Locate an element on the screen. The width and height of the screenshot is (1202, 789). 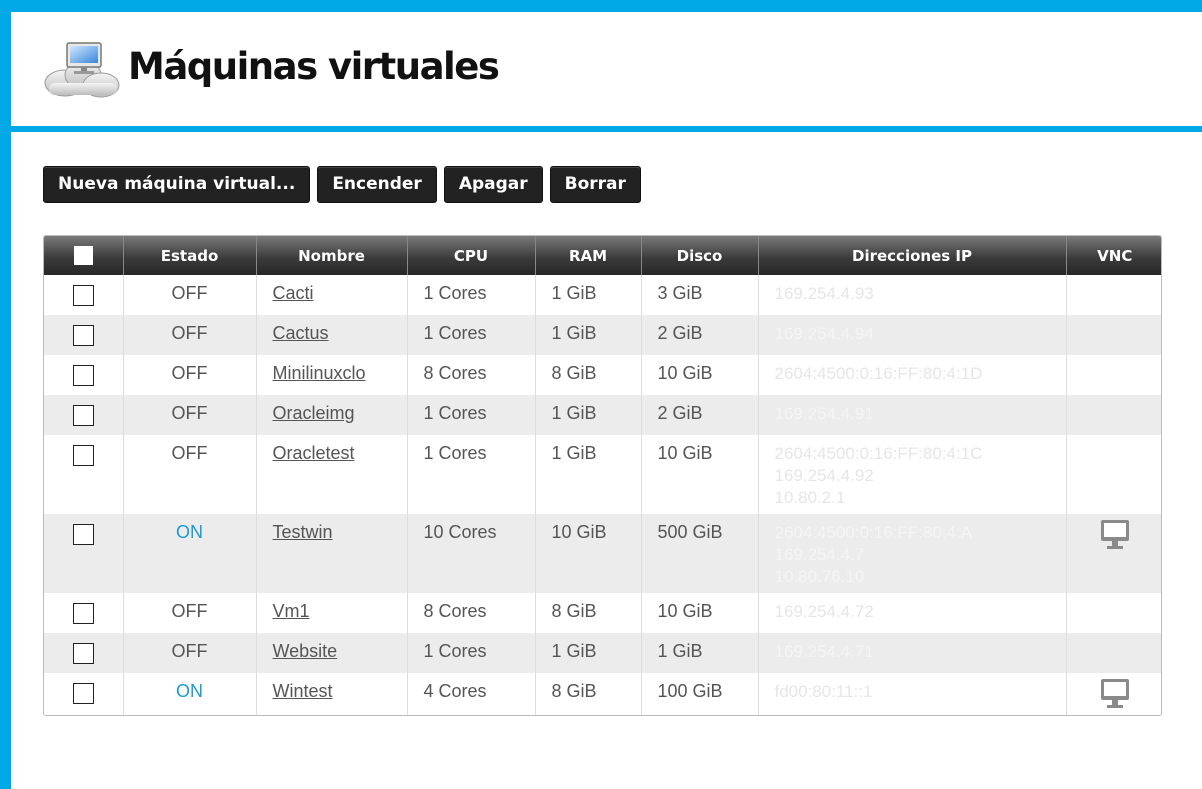
column-header-cpu: CPU is located at coordinates (471, 255).